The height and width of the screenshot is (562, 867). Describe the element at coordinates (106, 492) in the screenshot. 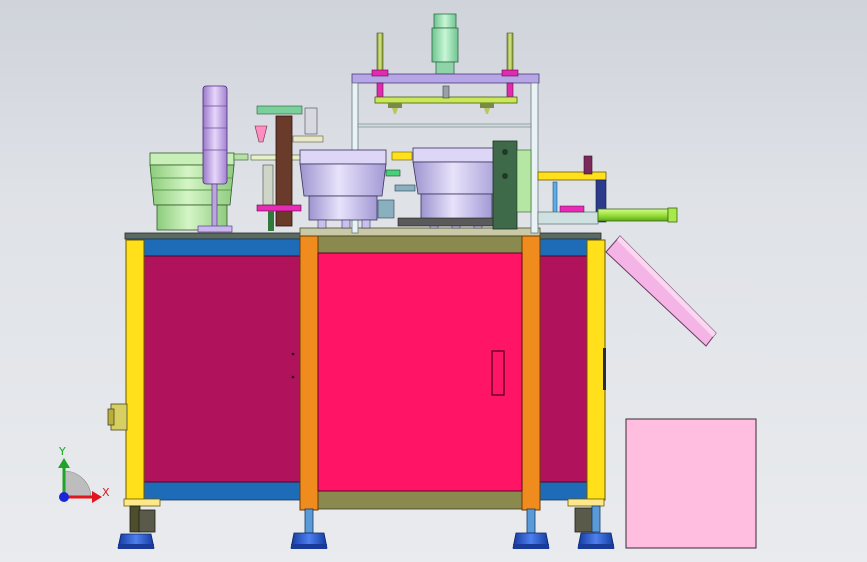

I see `x-axis-label: X` at that location.